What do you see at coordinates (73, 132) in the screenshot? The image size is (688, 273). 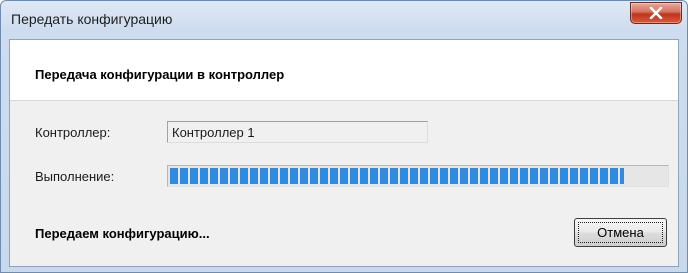 I see `controller-label: Контроллер:` at bounding box center [73, 132].